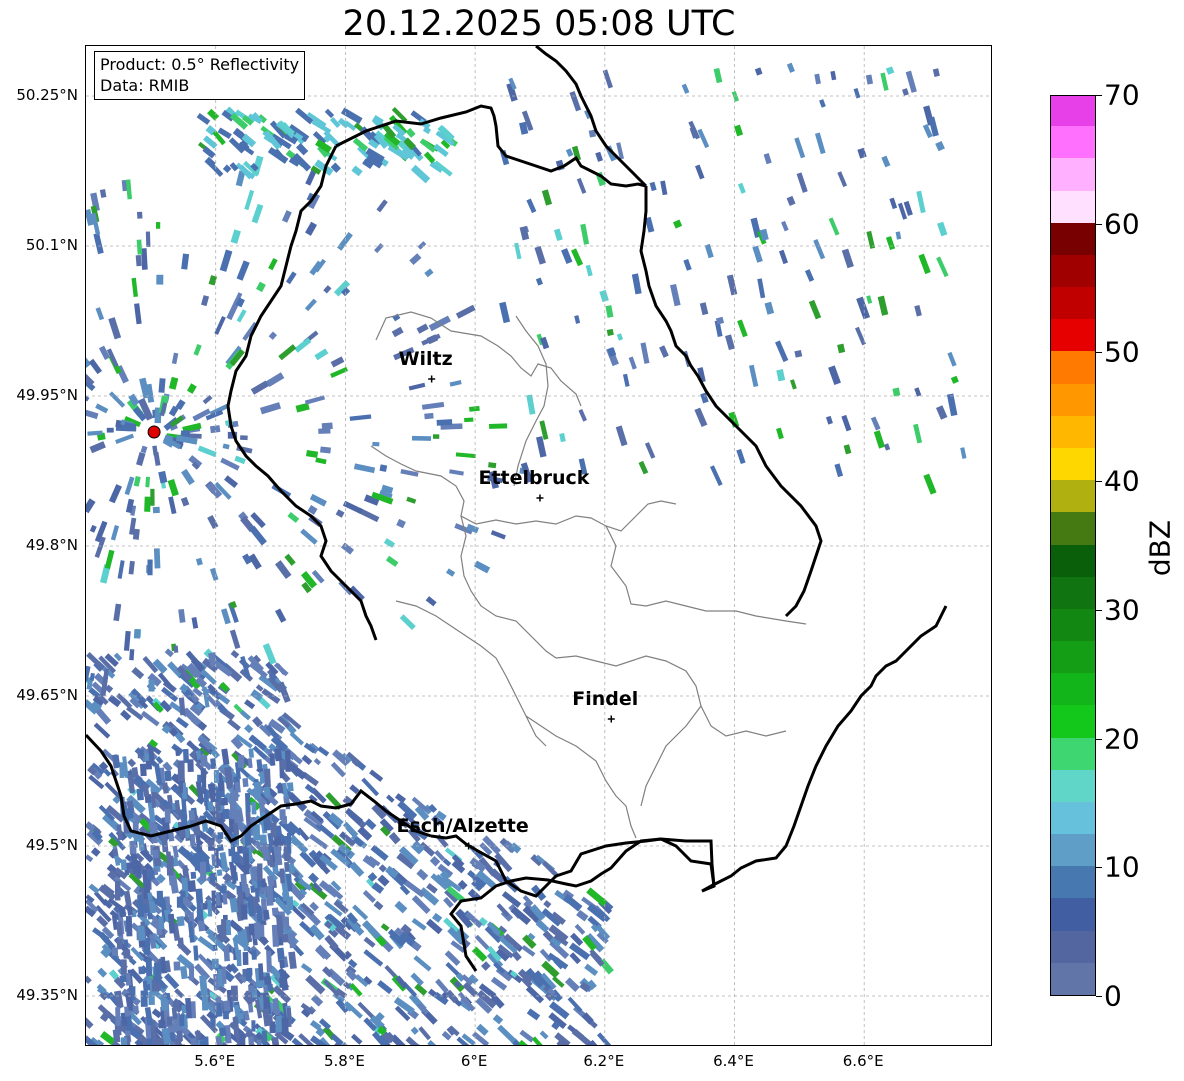  What do you see at coordinates (534, 478) in the screenshot?
I see `city-label: Ettelbruck` at bounding box center [534, 478].